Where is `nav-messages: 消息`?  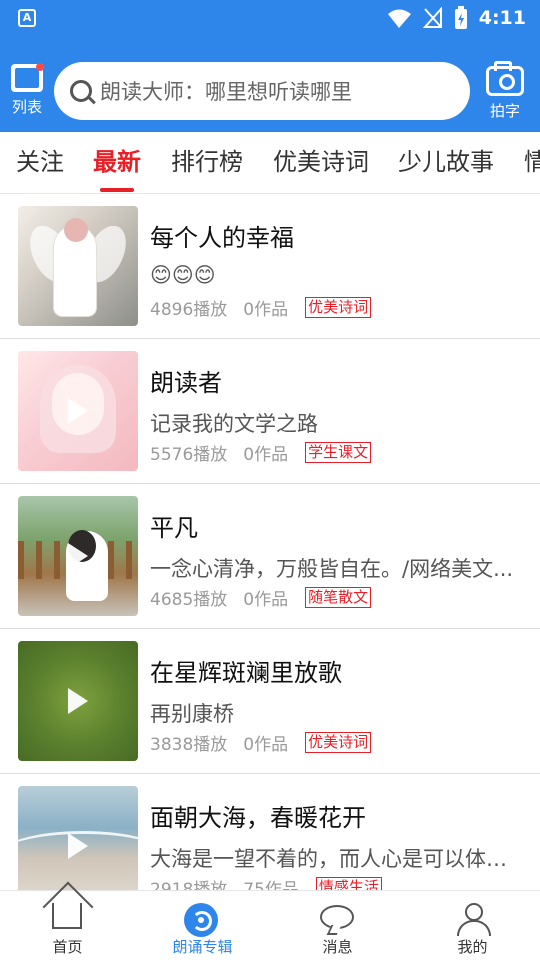
nav-messages: 消息 is located at coordinates (337, 925).